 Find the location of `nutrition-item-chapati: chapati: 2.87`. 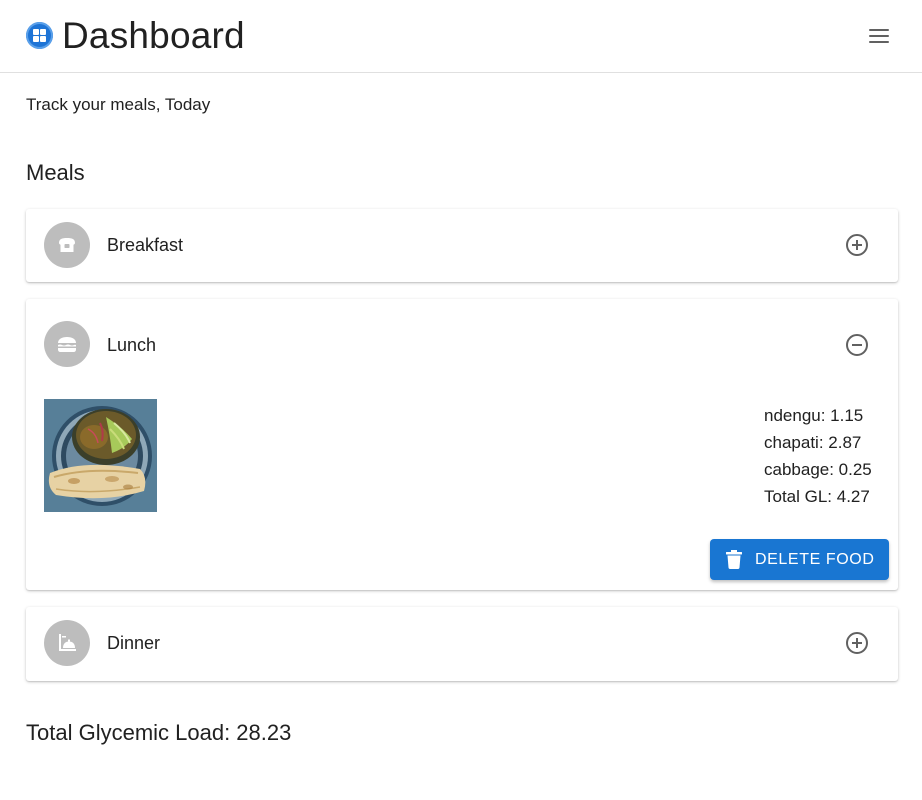

nutrition-item-chapati: chapati: 2.87 is located at coordinates (813, 442).